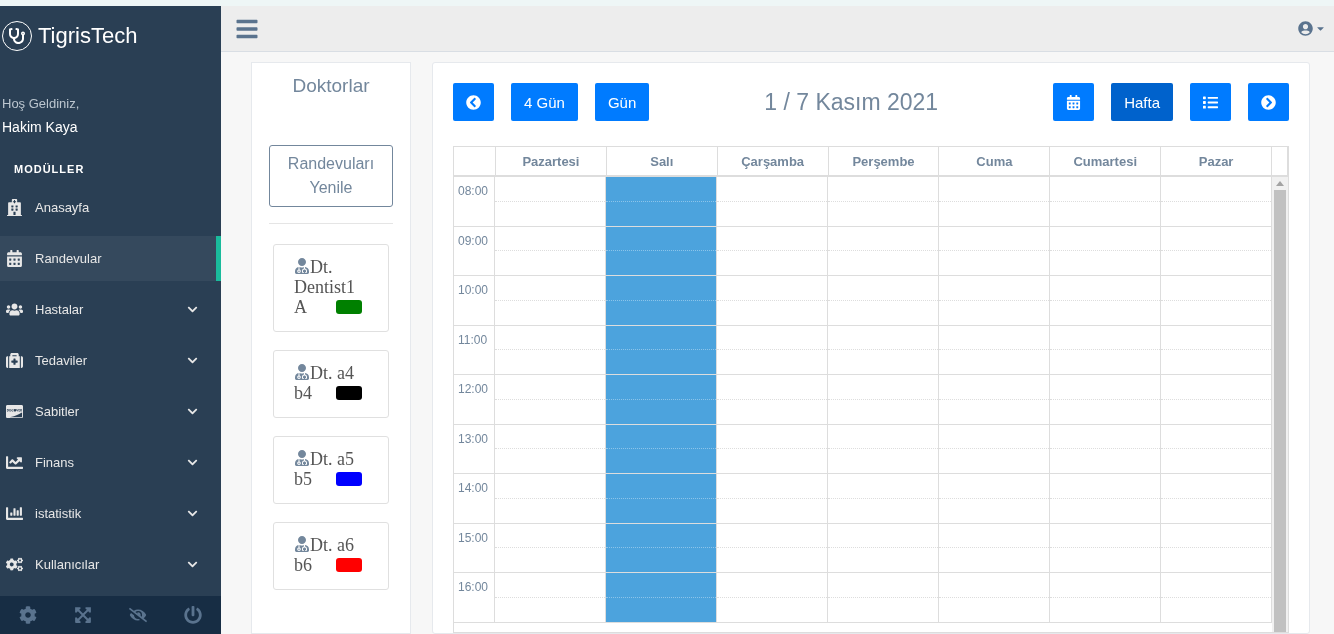 Image resolution: width=1334 pixels, height=634 pixels. I want to click on view-button: Hafta, so click(1142, 102).